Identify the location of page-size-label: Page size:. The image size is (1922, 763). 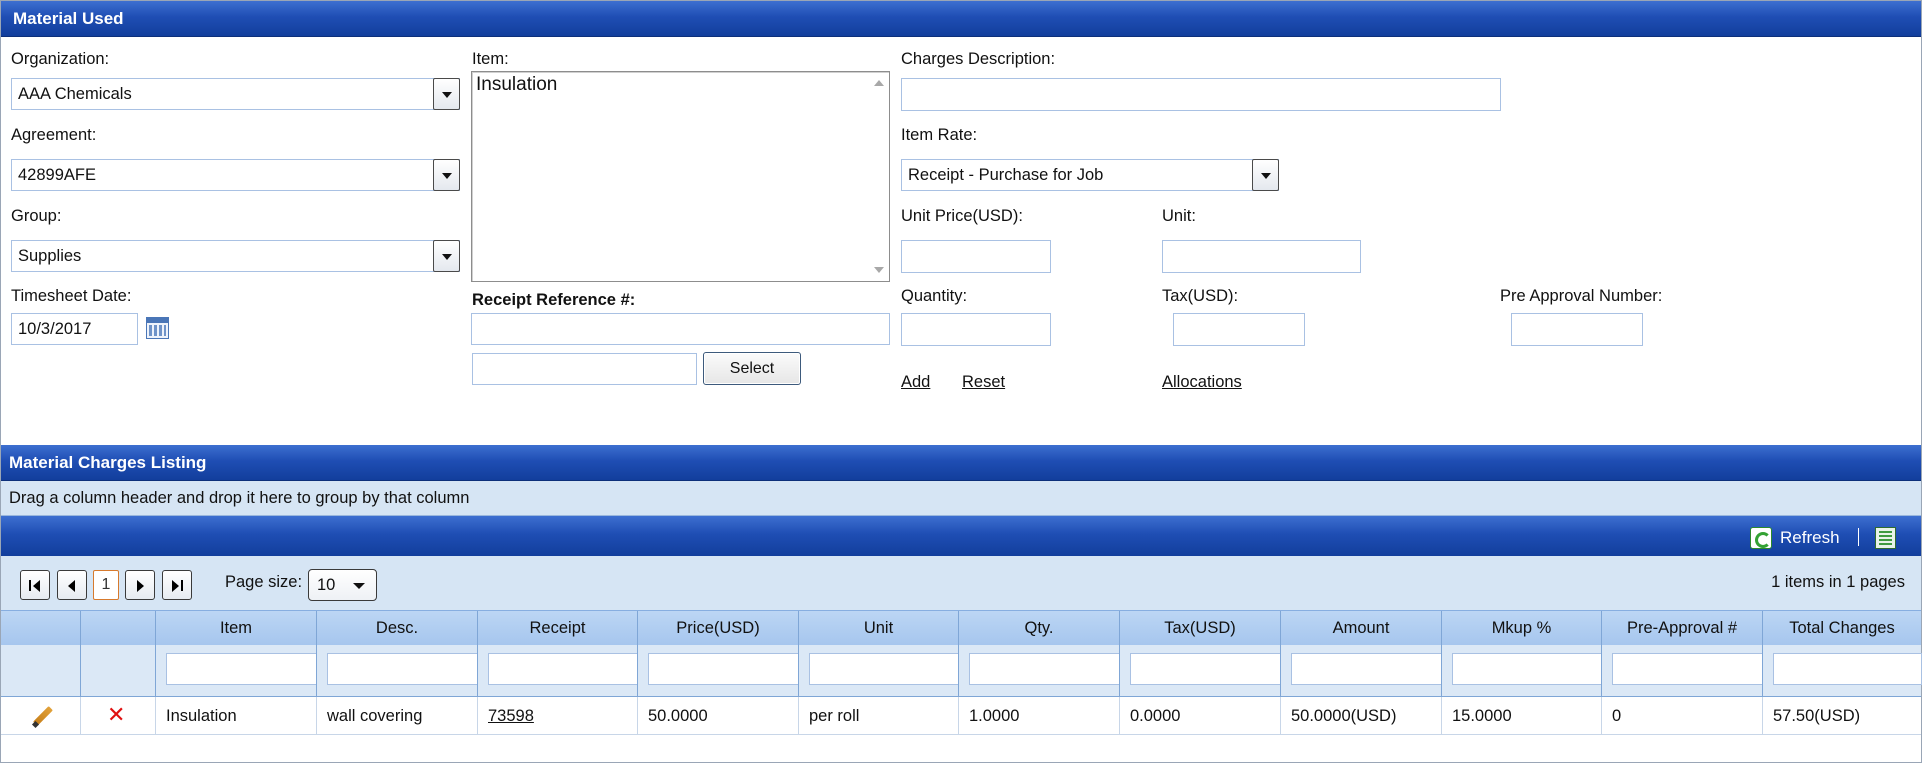
(264, 582).